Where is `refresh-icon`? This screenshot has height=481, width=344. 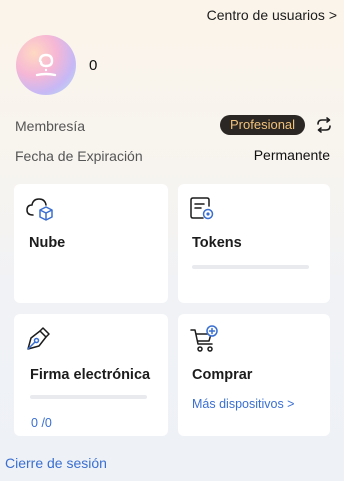
refresh-icon is located at coordinates (324, 125).